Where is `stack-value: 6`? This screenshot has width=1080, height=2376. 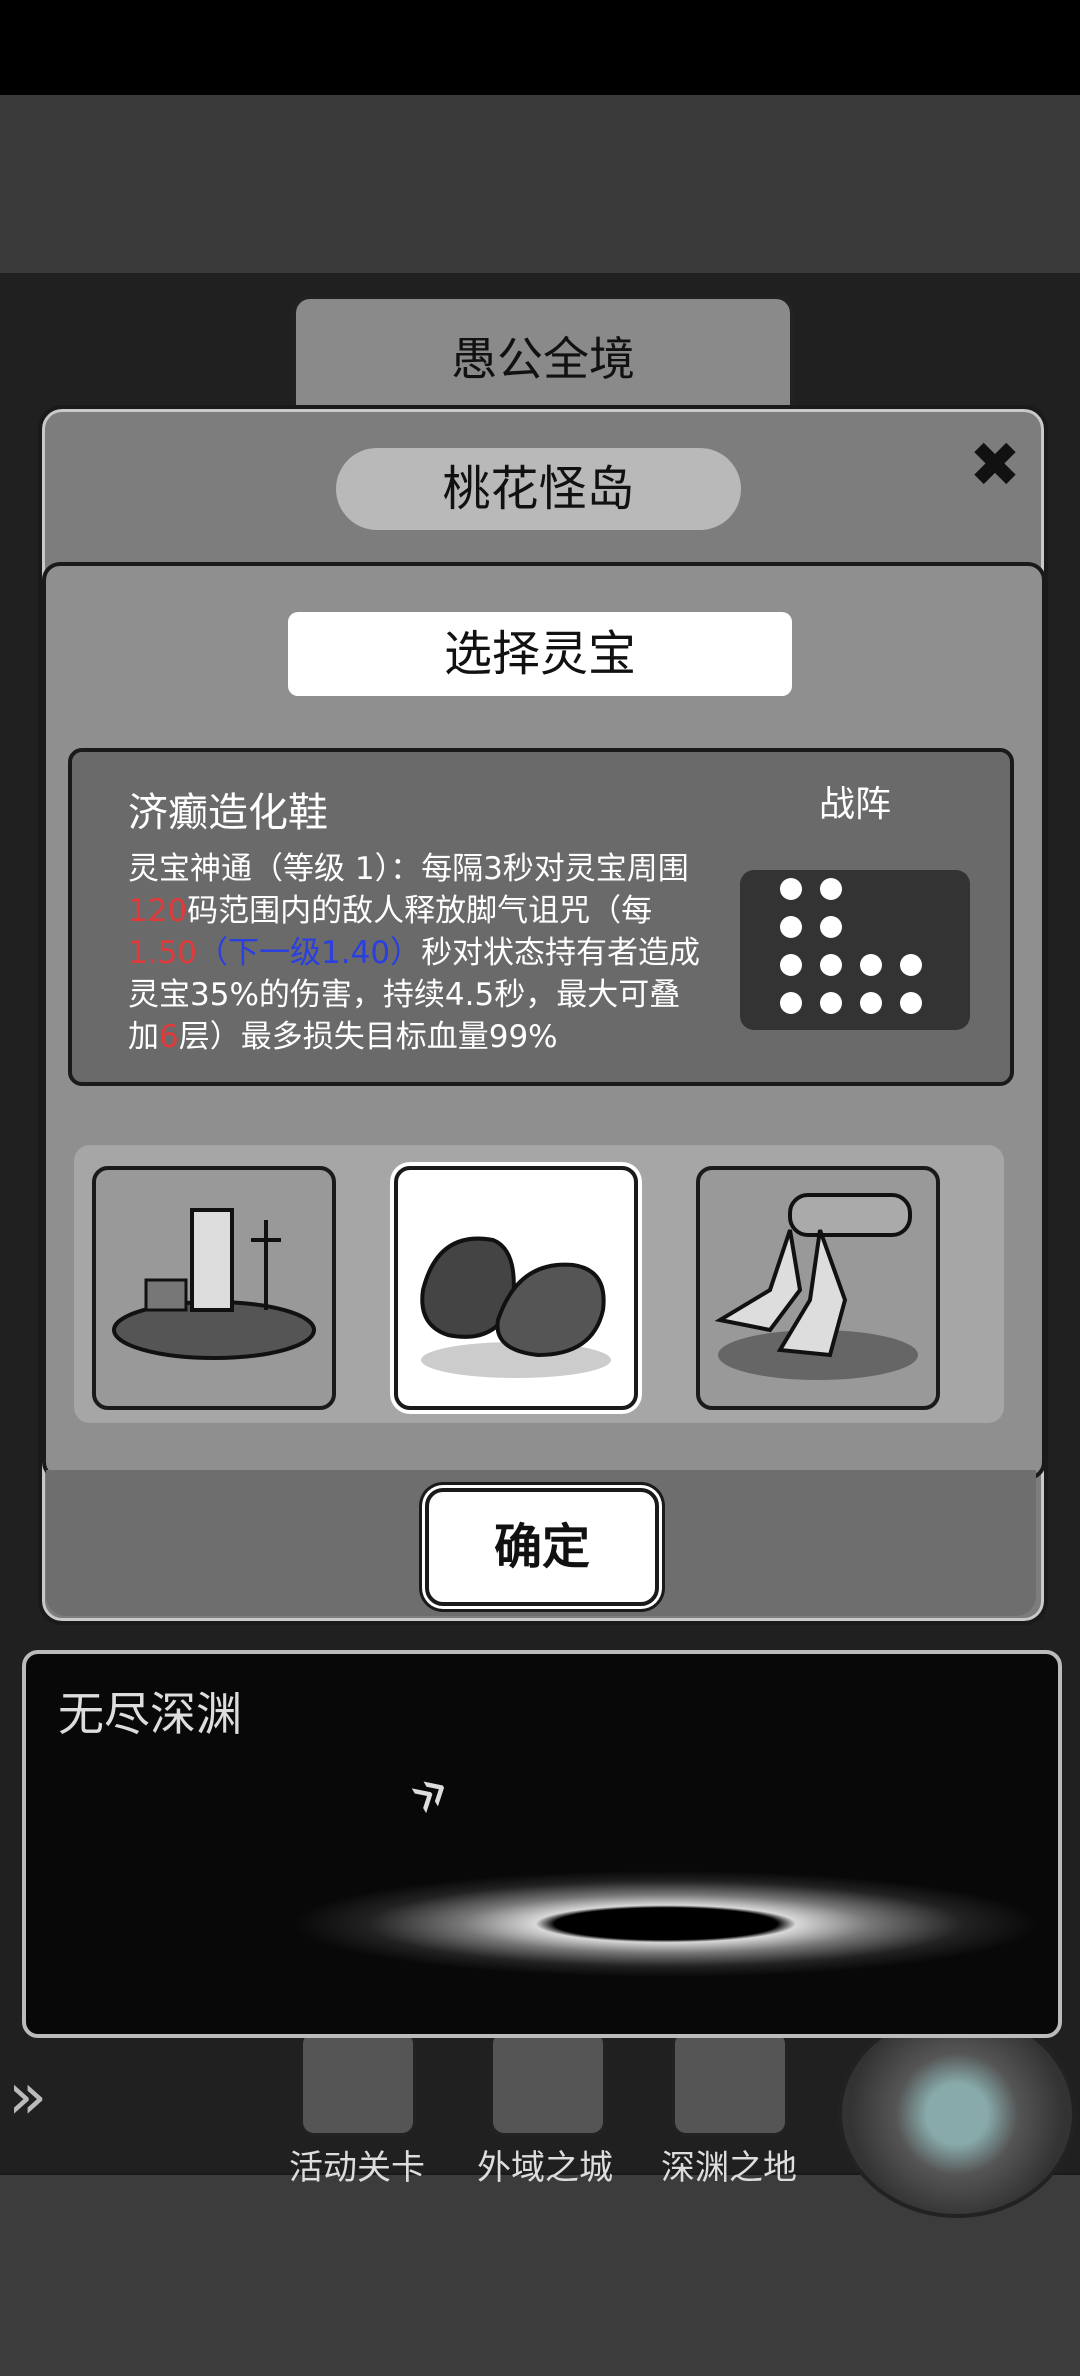
stack-value: 6 is located at coordinates (169, 1037).